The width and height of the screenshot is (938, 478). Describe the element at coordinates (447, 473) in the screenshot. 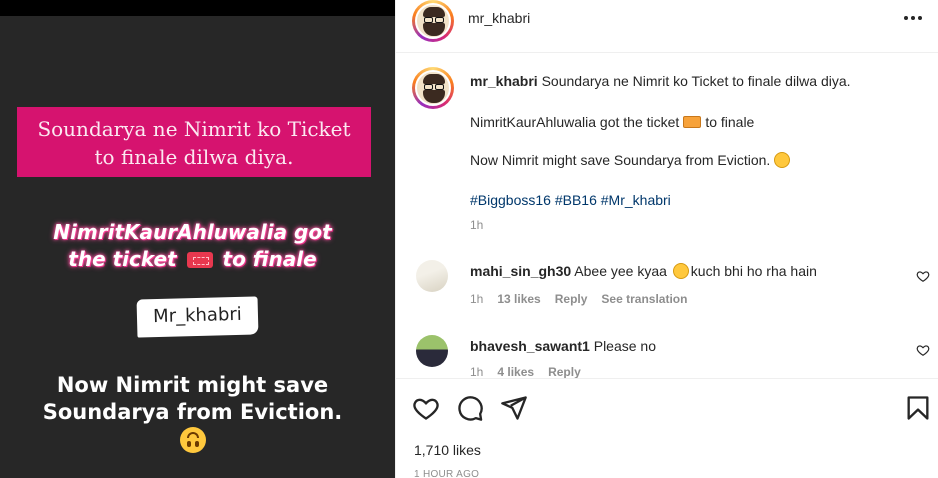

I see `post-time-ago: 1 HOUR AGO` at that location.